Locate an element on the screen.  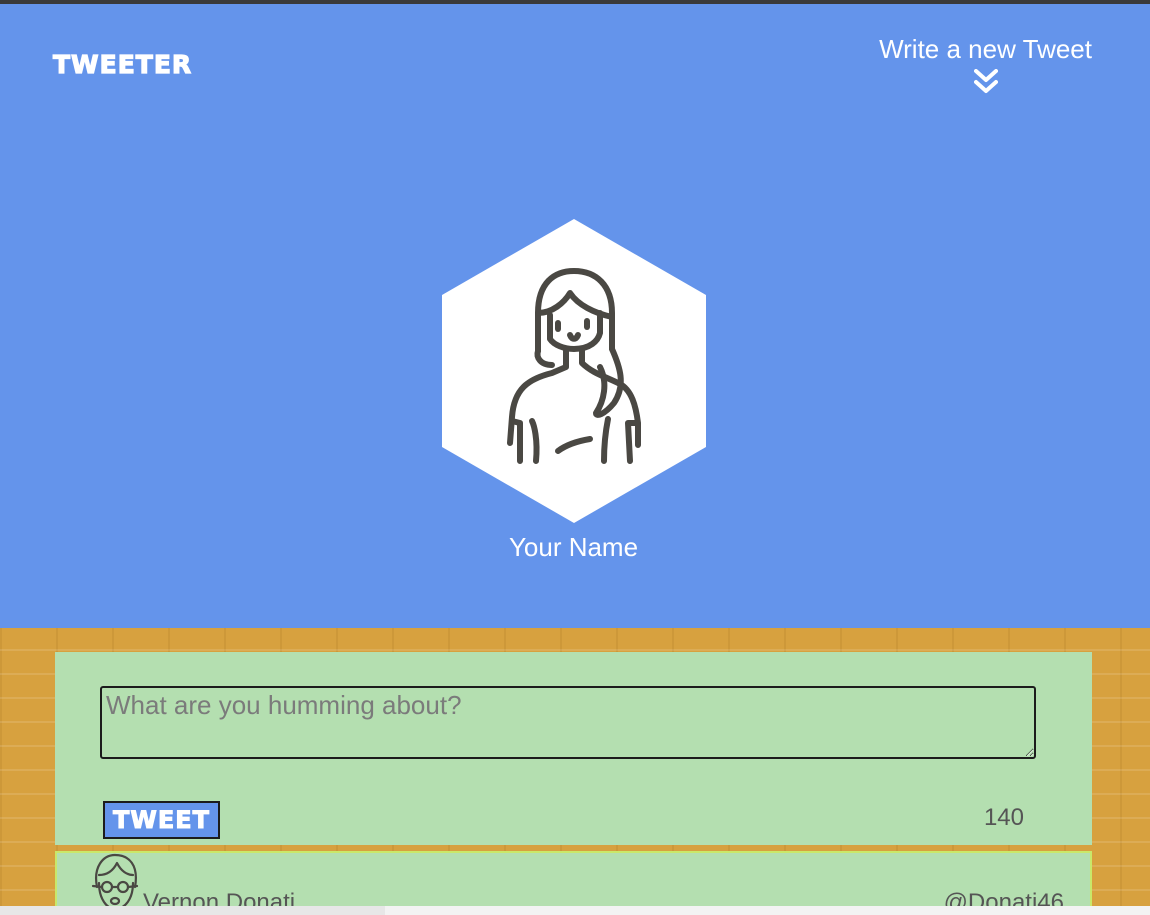
woman-avatar-icon is located at coordinates (574, 371).